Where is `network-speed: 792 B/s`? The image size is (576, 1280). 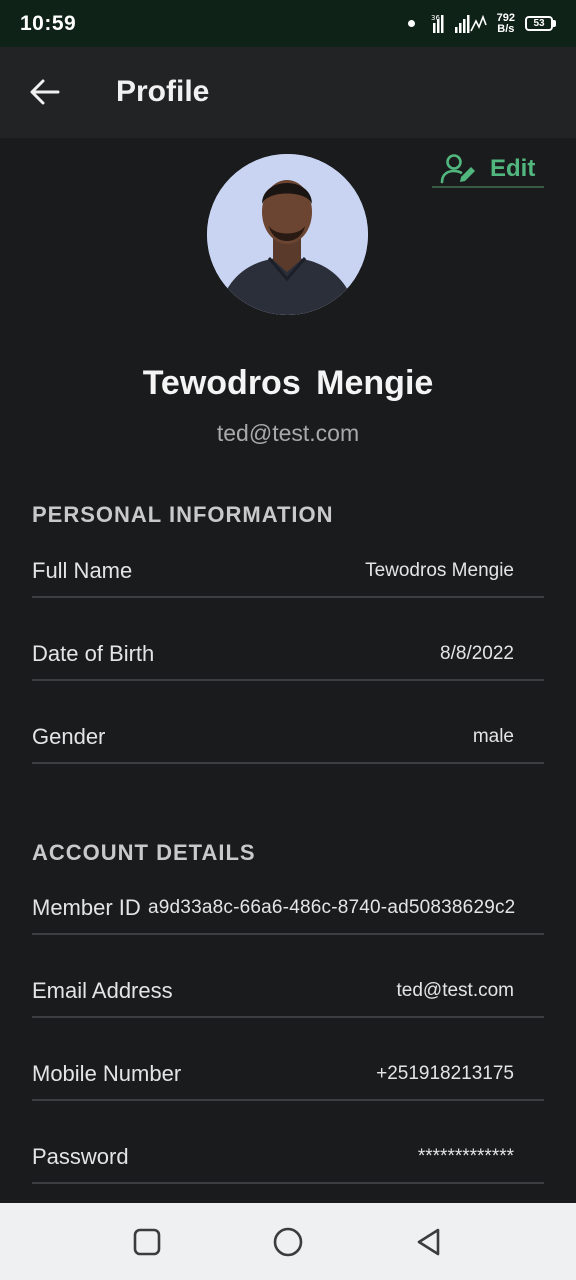 network-speed: 792 B/s is located at coordinates (505, 23).